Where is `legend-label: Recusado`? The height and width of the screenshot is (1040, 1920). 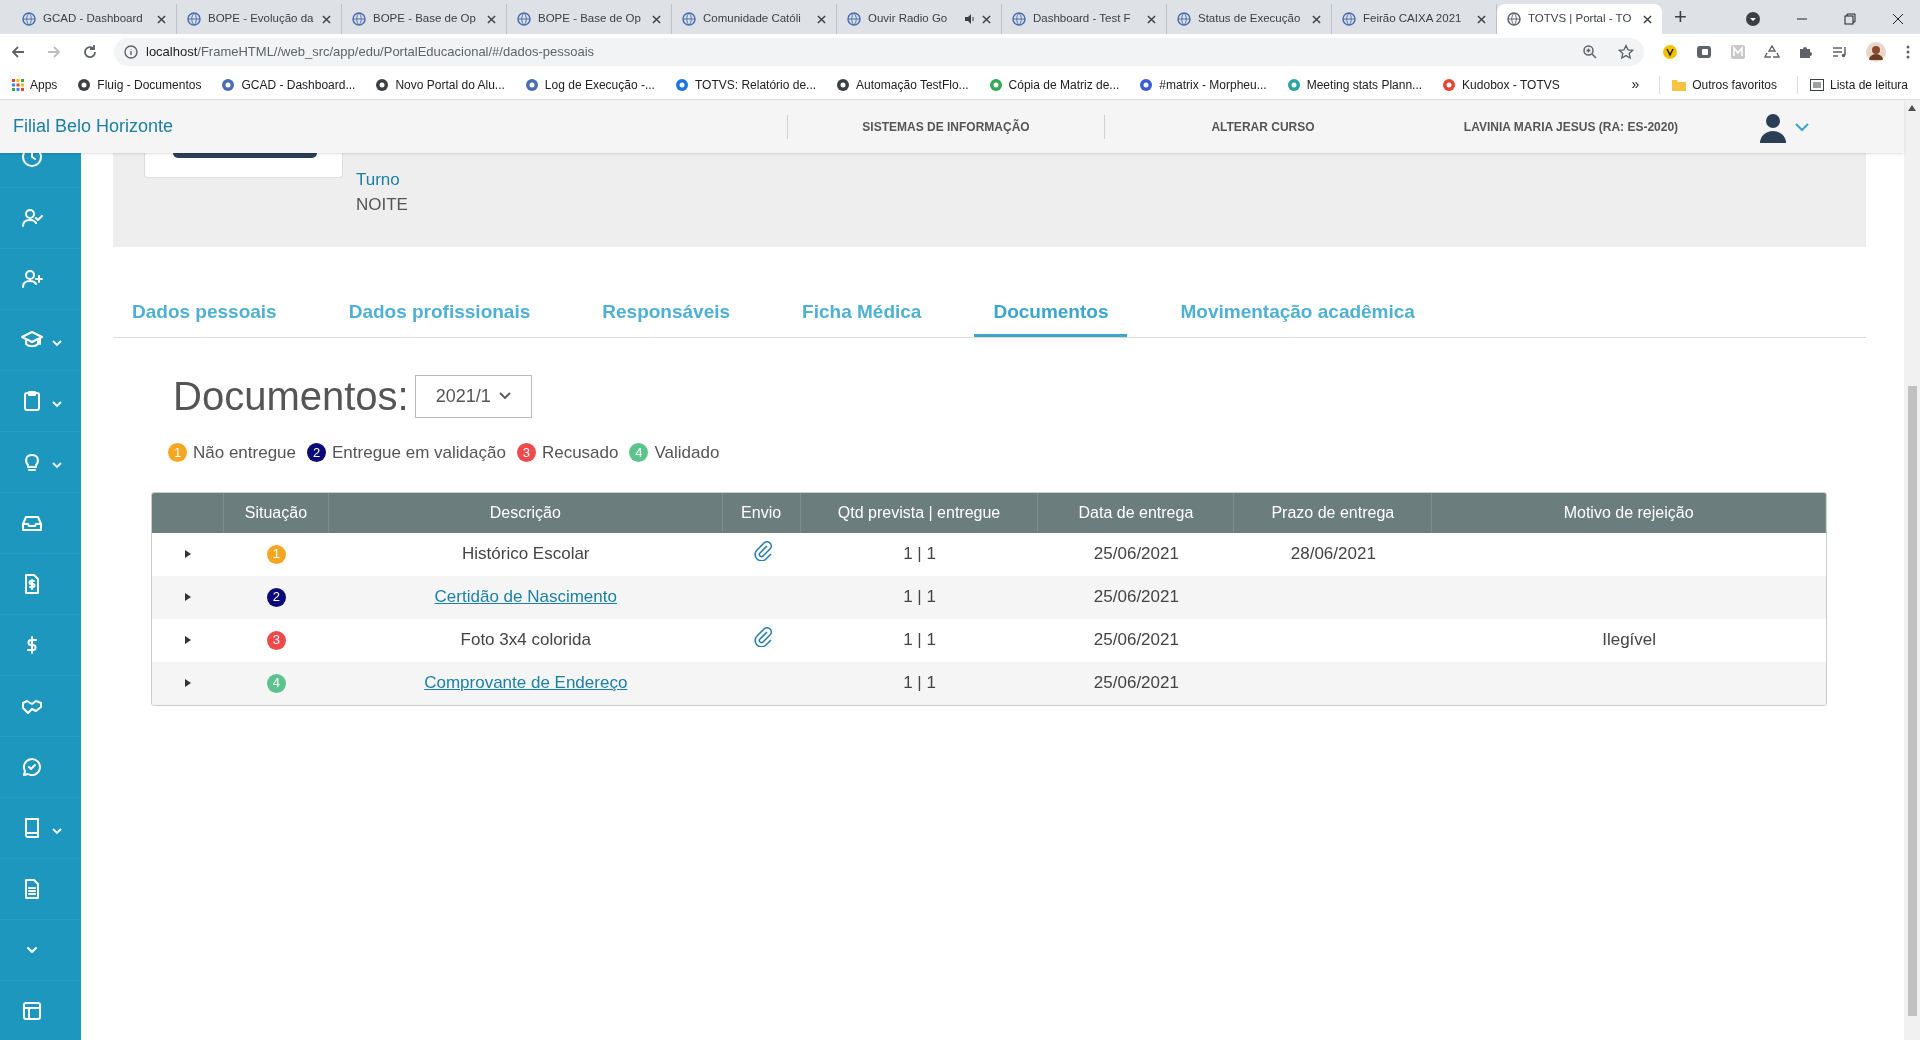 legend-label: Recusado is located at coordinates (580, 453).